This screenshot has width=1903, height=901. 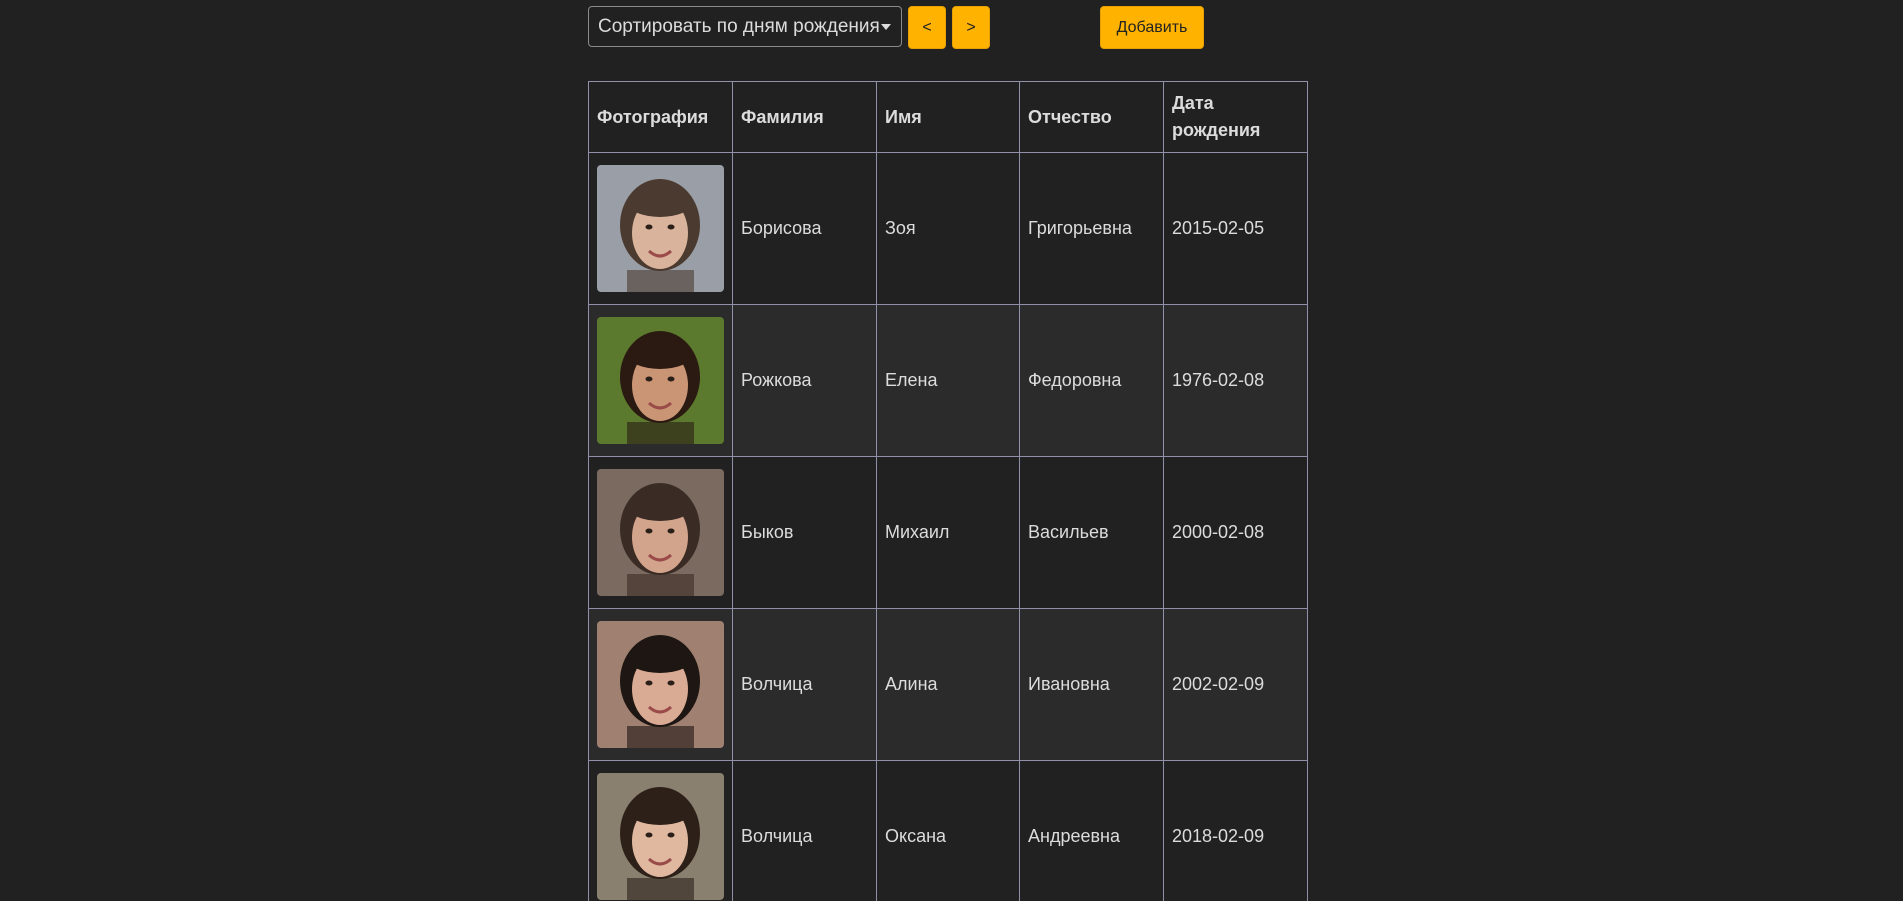 What do you see at coordinates (927, 27) in the screenshot?
I see `prev-page-button: <` at bounding box center [927, 27].